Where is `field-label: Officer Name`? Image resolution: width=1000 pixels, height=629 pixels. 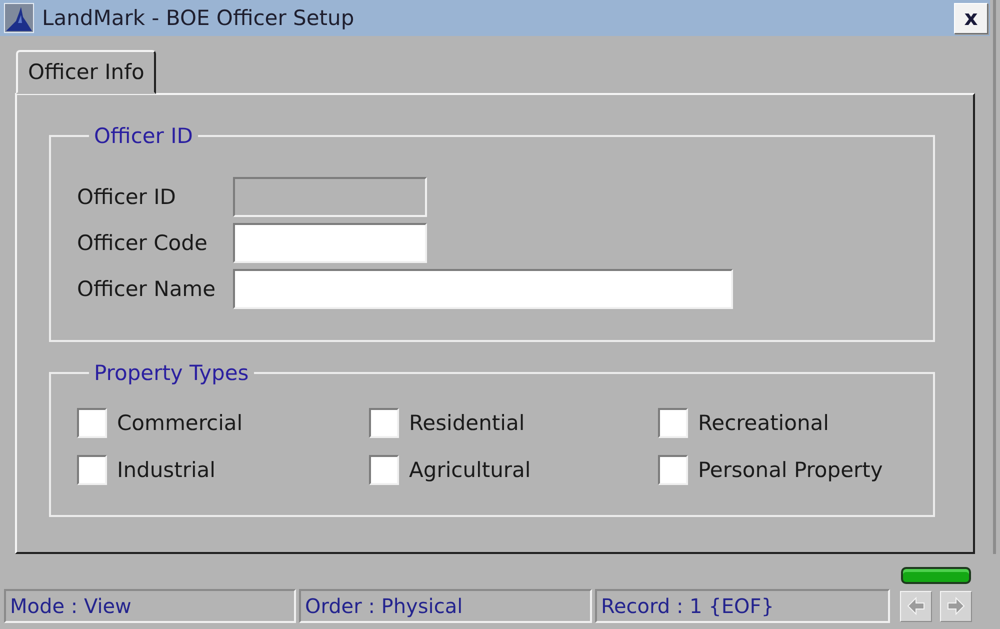 field-label: Officer Name is located at coordinates (147, 289).